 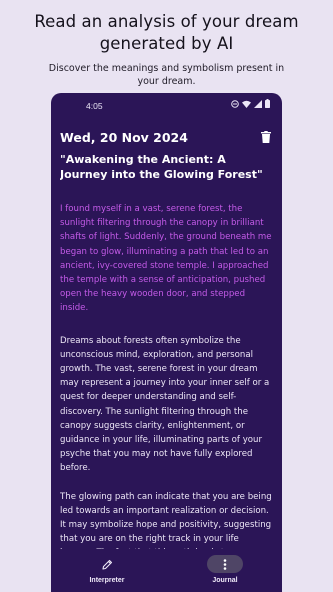 What do you see at coordinates (166, 570) in the screenshot?
I see `bottom-navigation: Interpreter Journal` at bounding box center [166, 570].